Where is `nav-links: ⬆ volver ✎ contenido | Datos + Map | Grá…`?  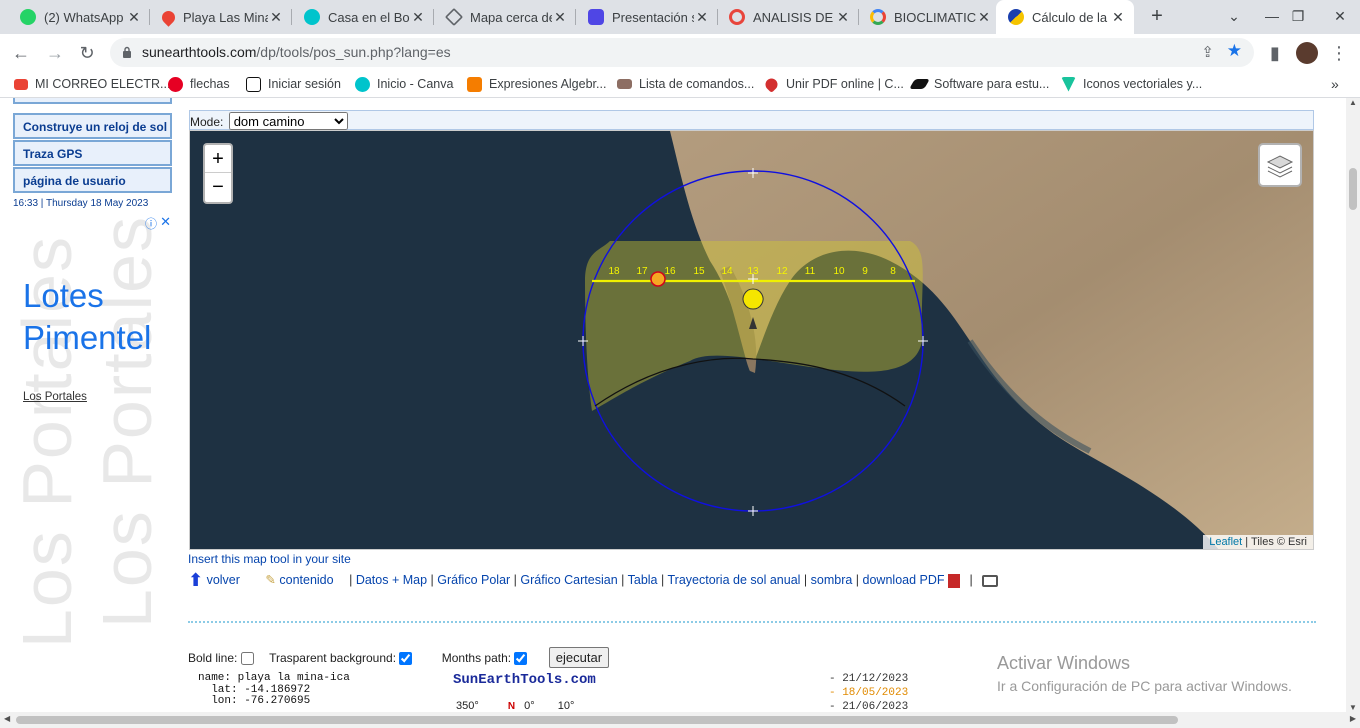 nav-links: ⬆ volver ✎ contenido | Datos + Map | Grá… is located at coordinates (593, 580).